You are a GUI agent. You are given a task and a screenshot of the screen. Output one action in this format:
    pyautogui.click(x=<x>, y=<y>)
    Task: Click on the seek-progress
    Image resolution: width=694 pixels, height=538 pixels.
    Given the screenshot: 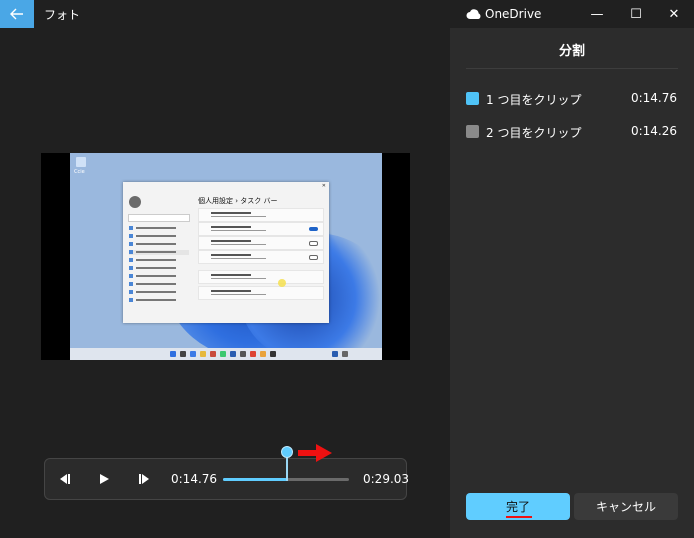 What is the action you would take?
    pyautogui.click(x=255, y=479)
    